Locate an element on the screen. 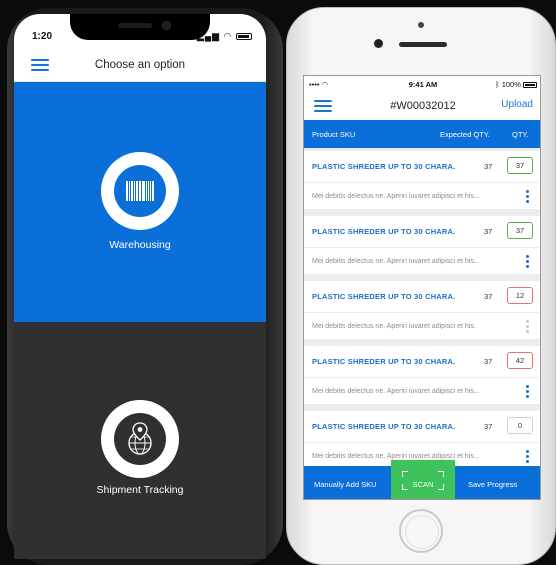 The height and width of the screenshot is (565, 556). nav-bar: #W00032012 Upload is located at coordinates (422, 106).